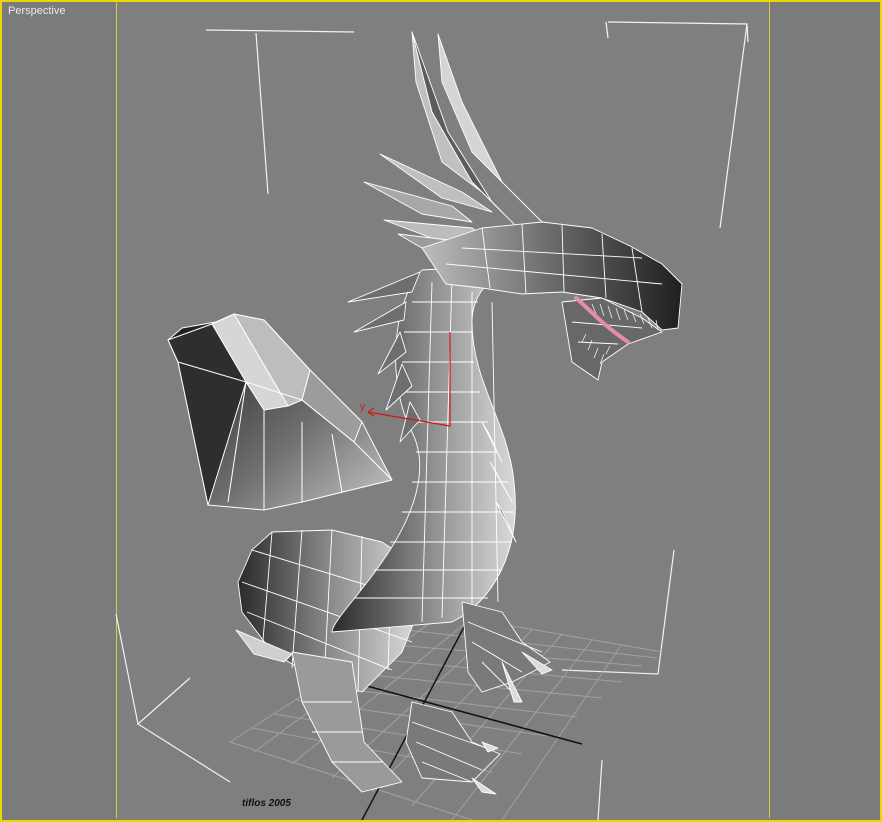  What do you see at coordinates (479, 698) in the screenshot?
I see `dragon-front-claws` at bounding box center [479, 698].